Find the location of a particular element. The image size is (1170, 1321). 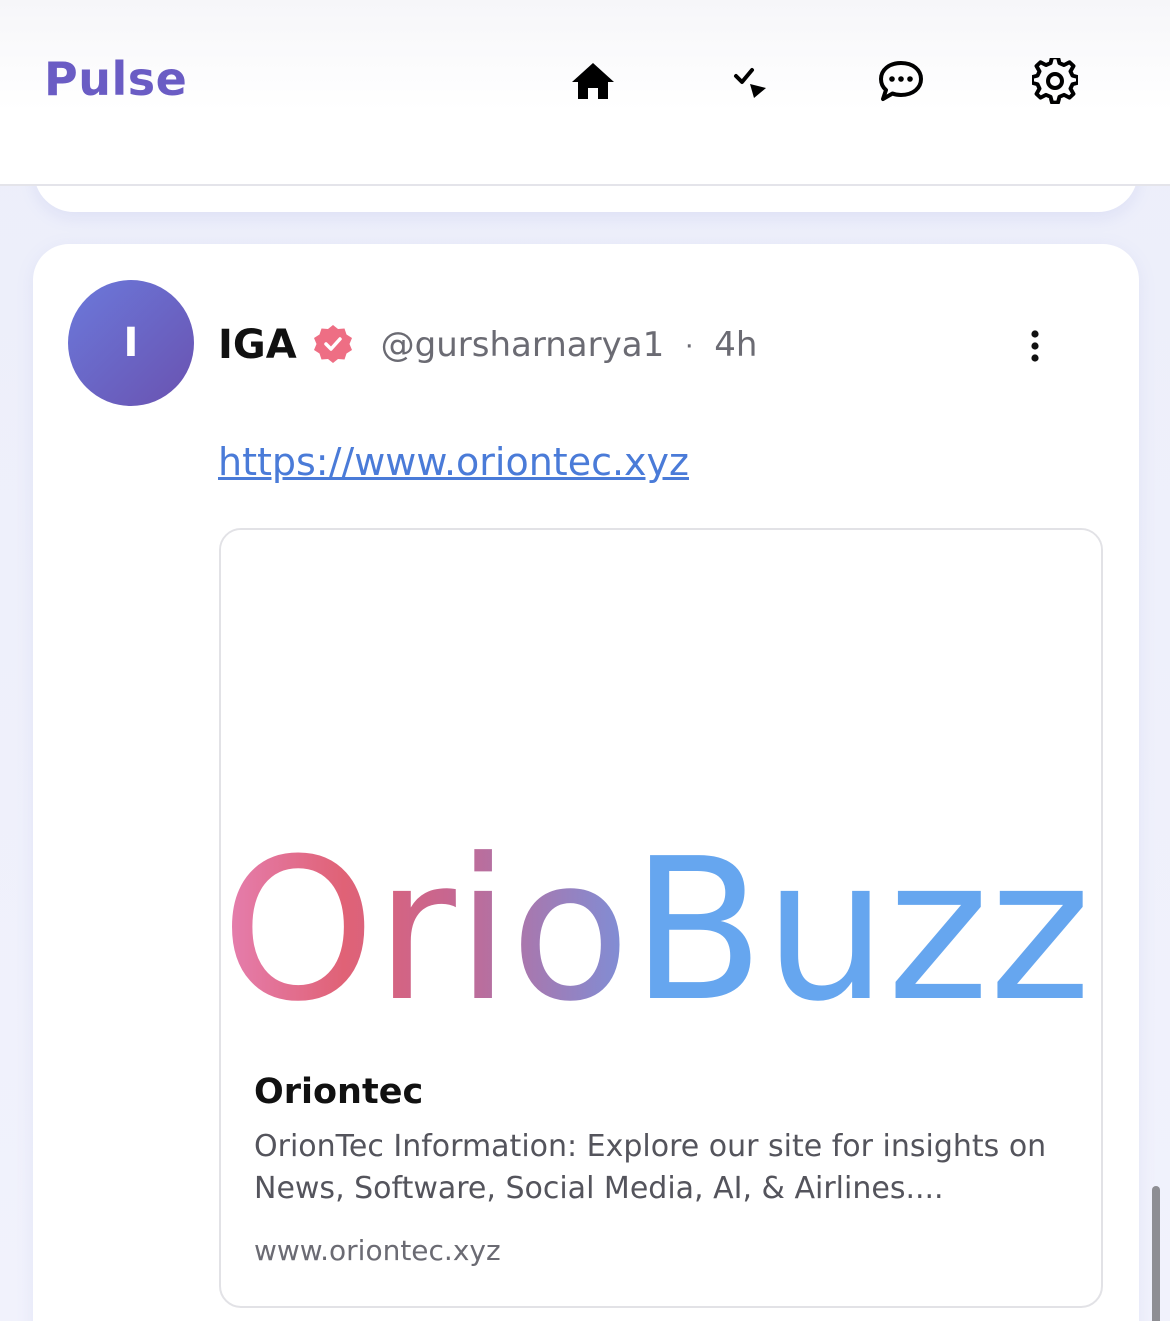

tasks-icon is located at coordinates (750, 83).